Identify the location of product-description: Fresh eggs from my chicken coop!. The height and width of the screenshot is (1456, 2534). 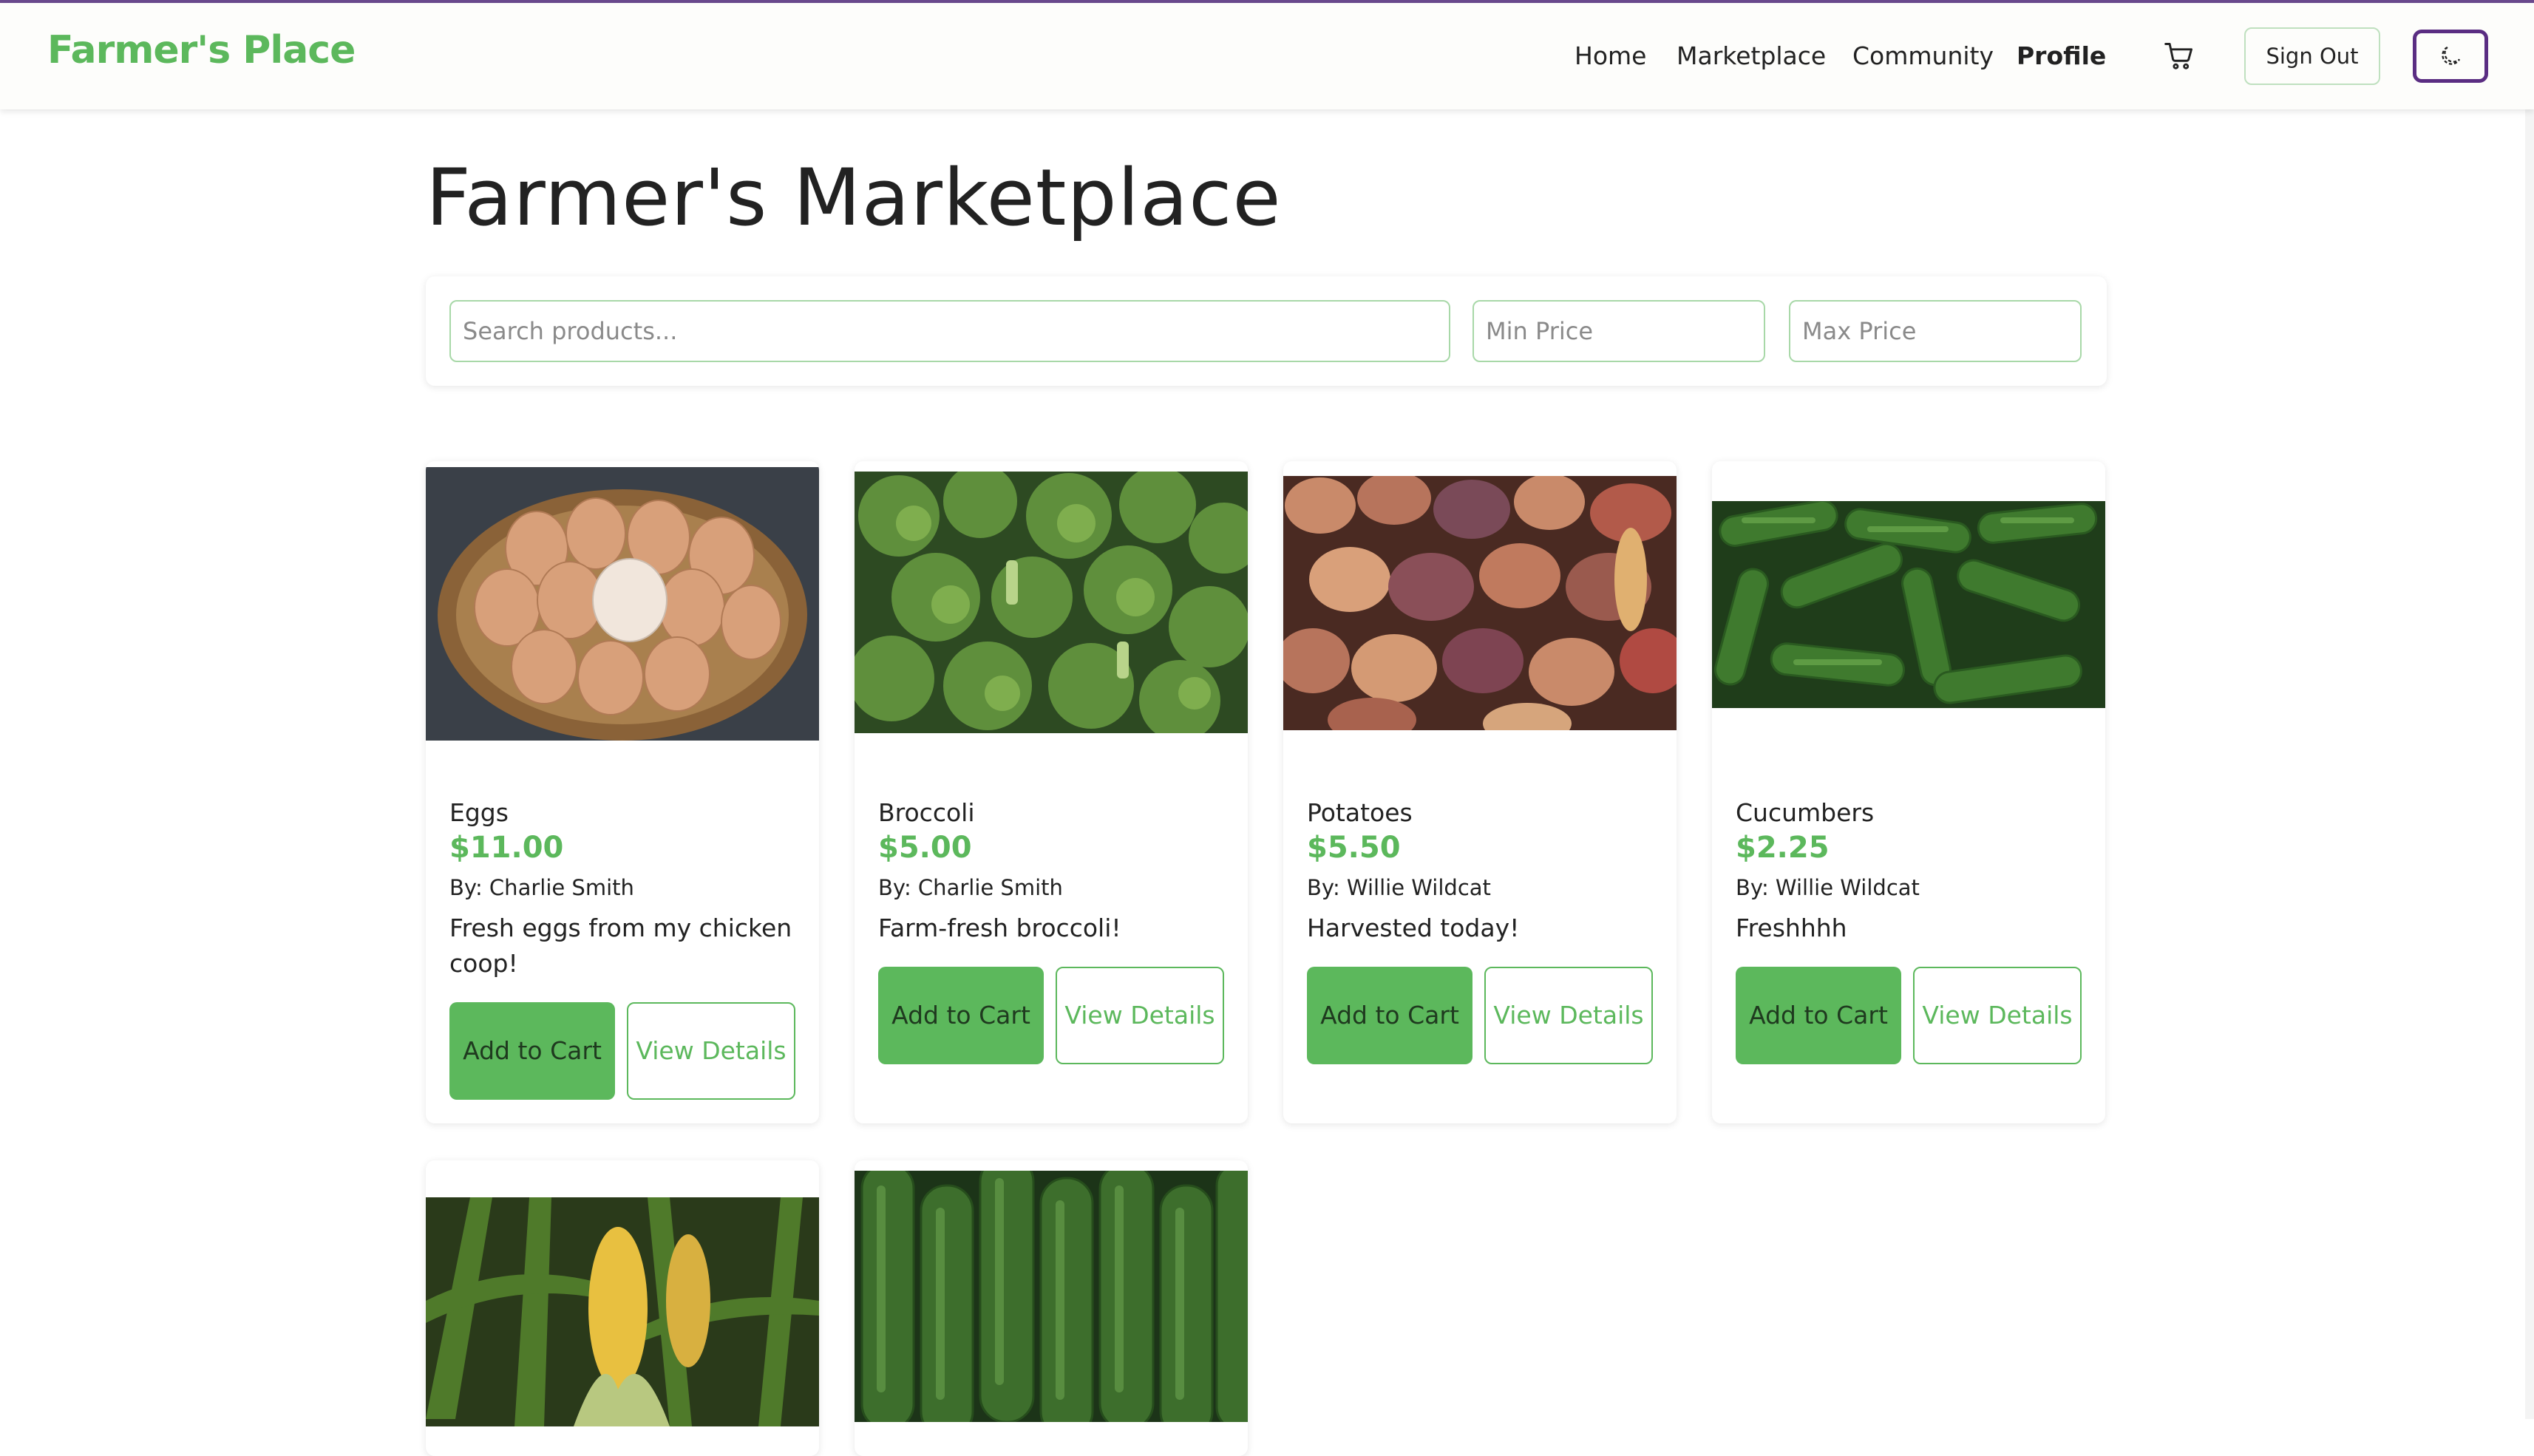
(620, 946).